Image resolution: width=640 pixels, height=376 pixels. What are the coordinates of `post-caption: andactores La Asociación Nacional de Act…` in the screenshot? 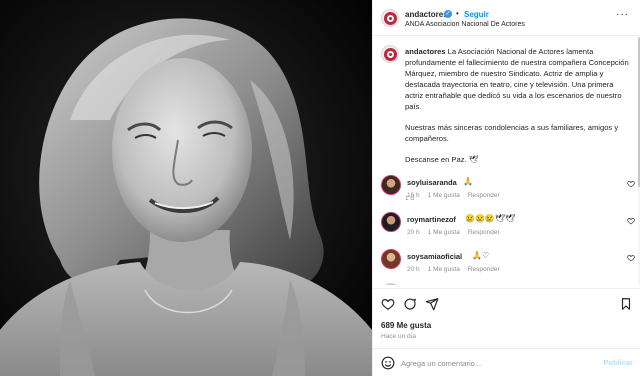 It's located at (517, 110).